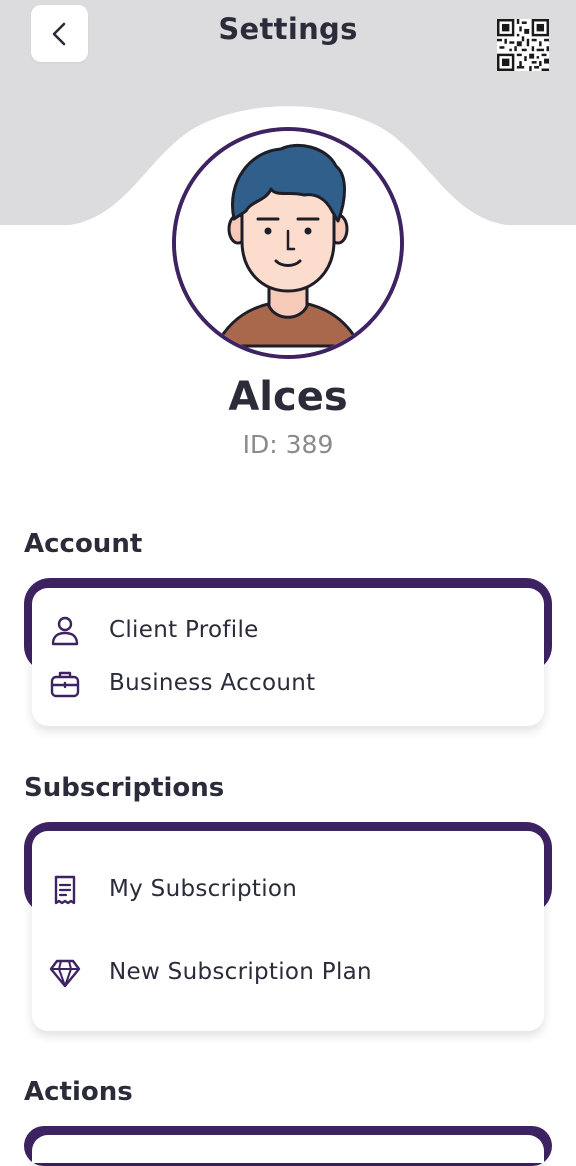 The image size is (576, 1166). I want to click on menu-item-label: My Subscription, so click(203, 889).